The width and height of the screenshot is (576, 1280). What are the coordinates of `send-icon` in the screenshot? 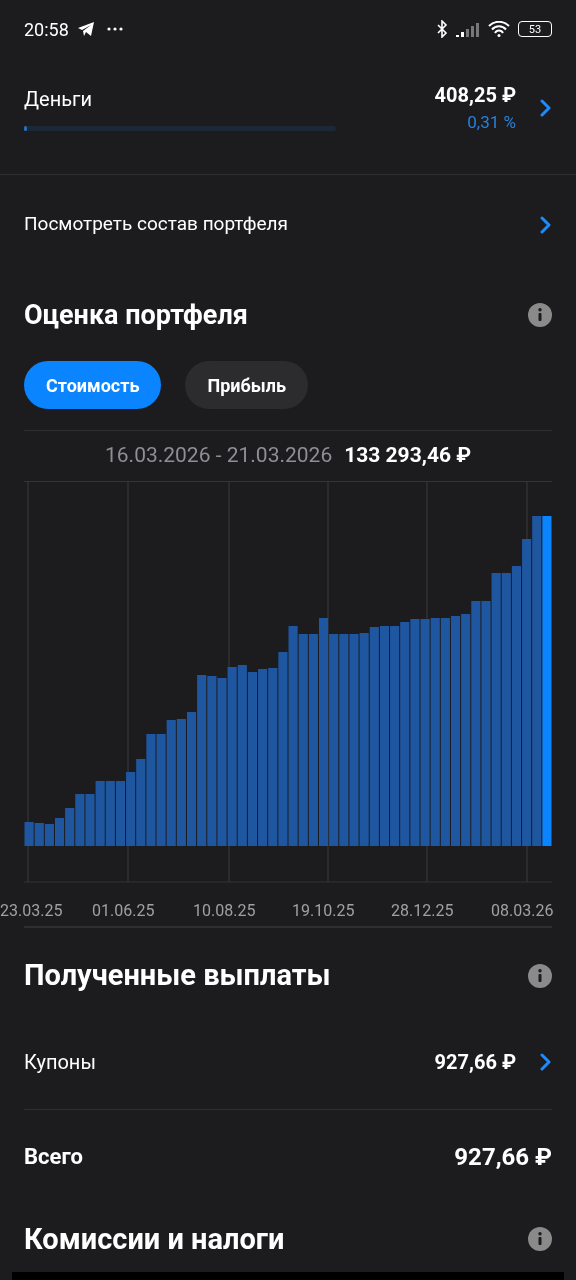 It's located at (85, 29).